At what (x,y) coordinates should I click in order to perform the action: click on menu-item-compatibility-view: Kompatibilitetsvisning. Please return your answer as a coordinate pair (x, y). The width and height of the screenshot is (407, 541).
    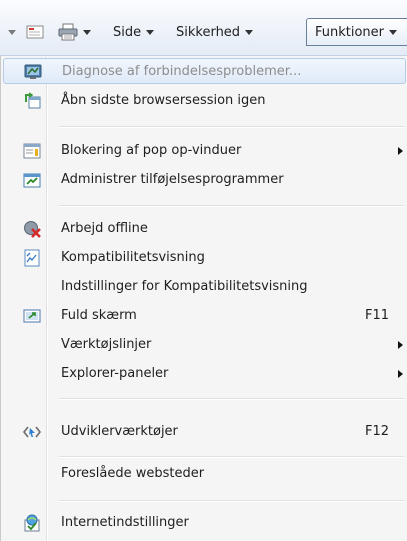
    Looking at the image, I should click on (204, 258).